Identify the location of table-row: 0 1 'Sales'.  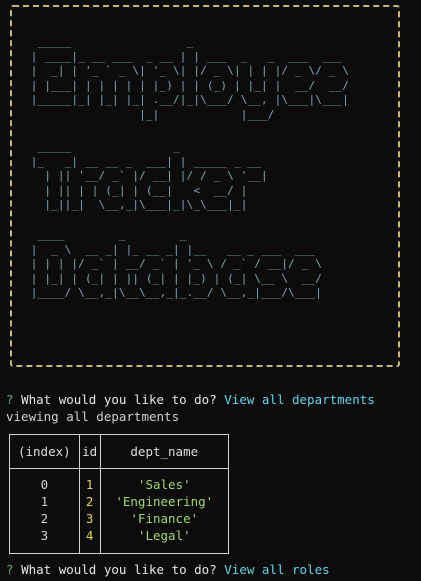
(119, 486).